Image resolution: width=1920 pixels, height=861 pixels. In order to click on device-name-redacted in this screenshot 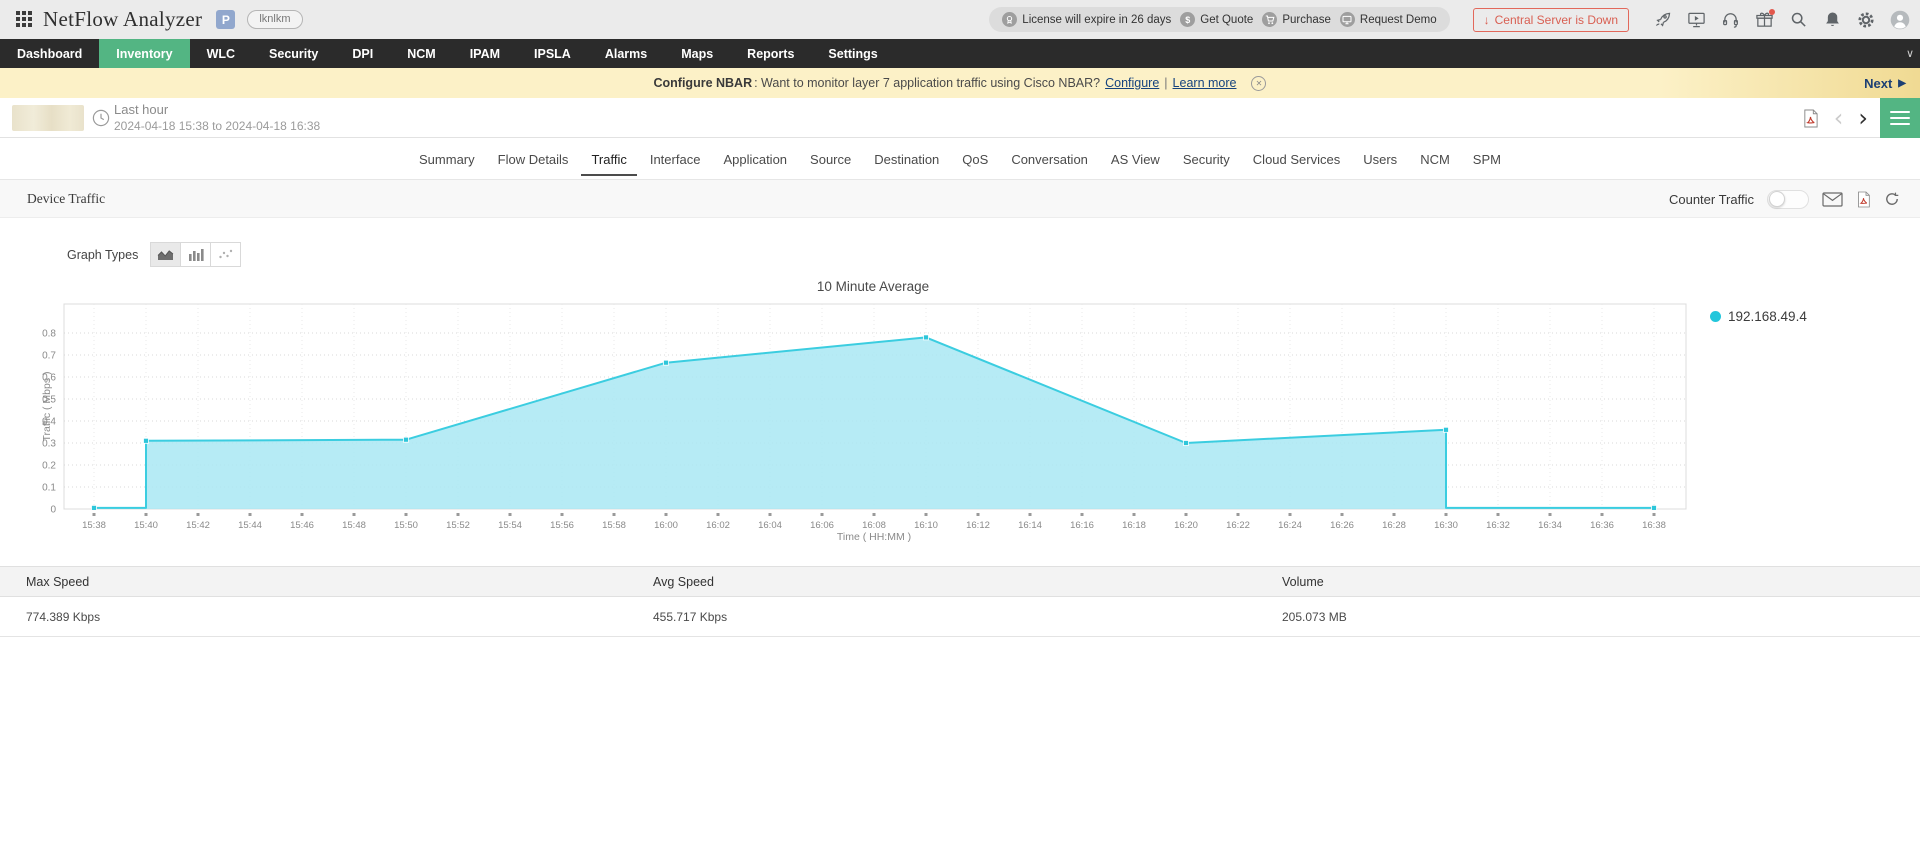, I will do `click(48, 118)`.